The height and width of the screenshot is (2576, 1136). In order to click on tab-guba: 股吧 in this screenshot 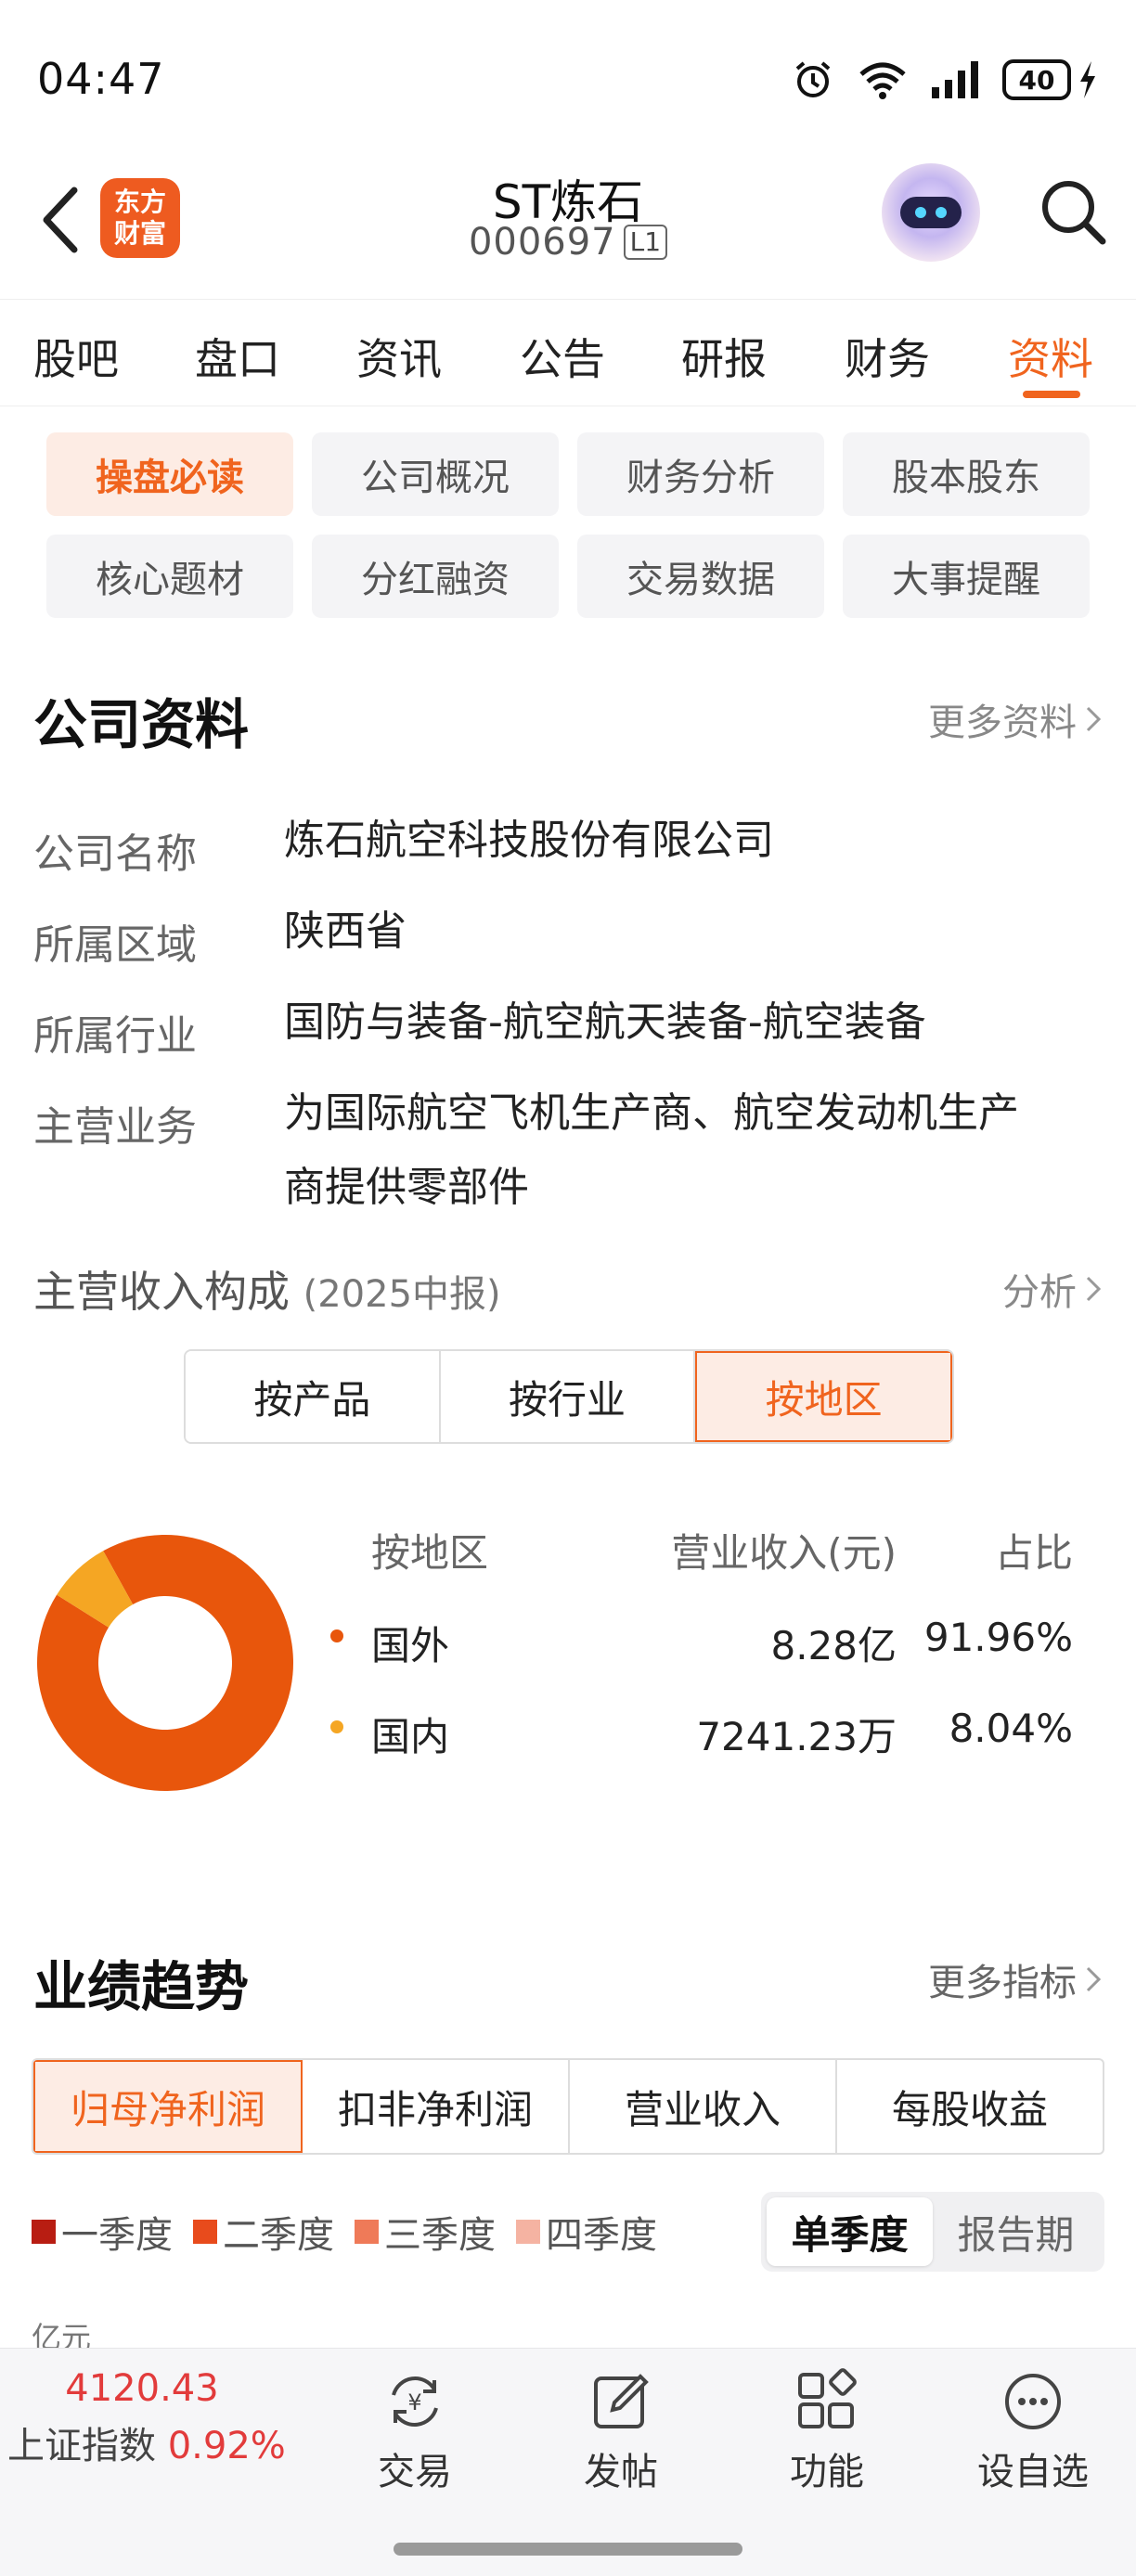, I will do `click(76, 356)`.